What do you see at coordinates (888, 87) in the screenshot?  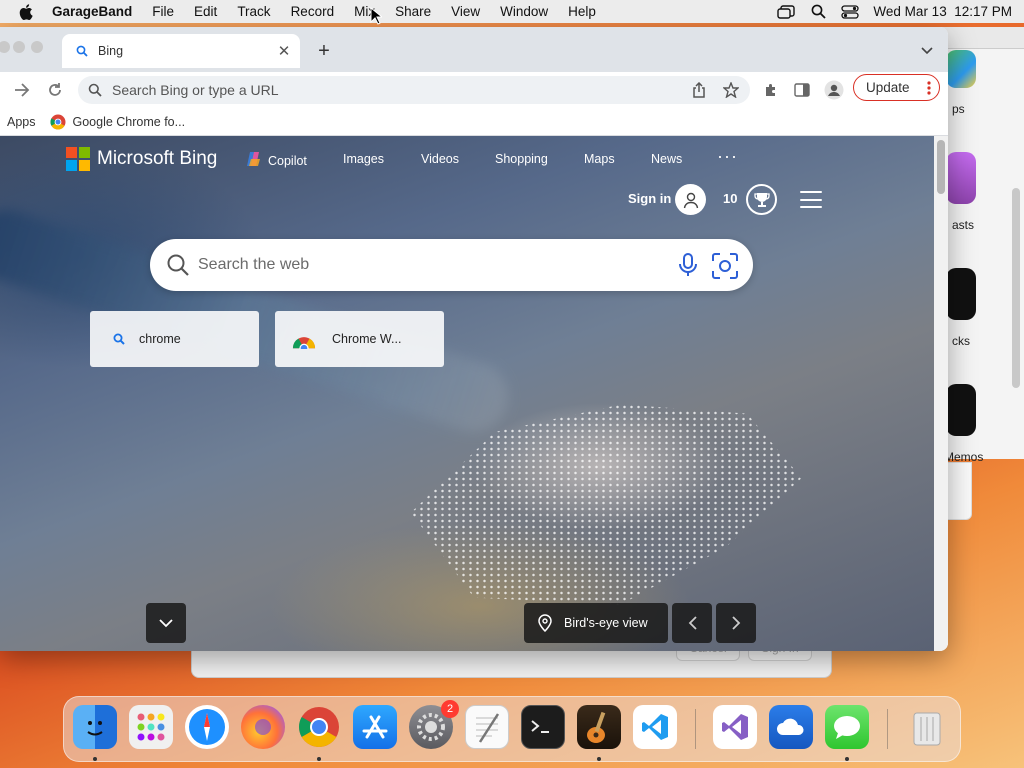 I see `update-label: Update` at bounding box center [888, 87].